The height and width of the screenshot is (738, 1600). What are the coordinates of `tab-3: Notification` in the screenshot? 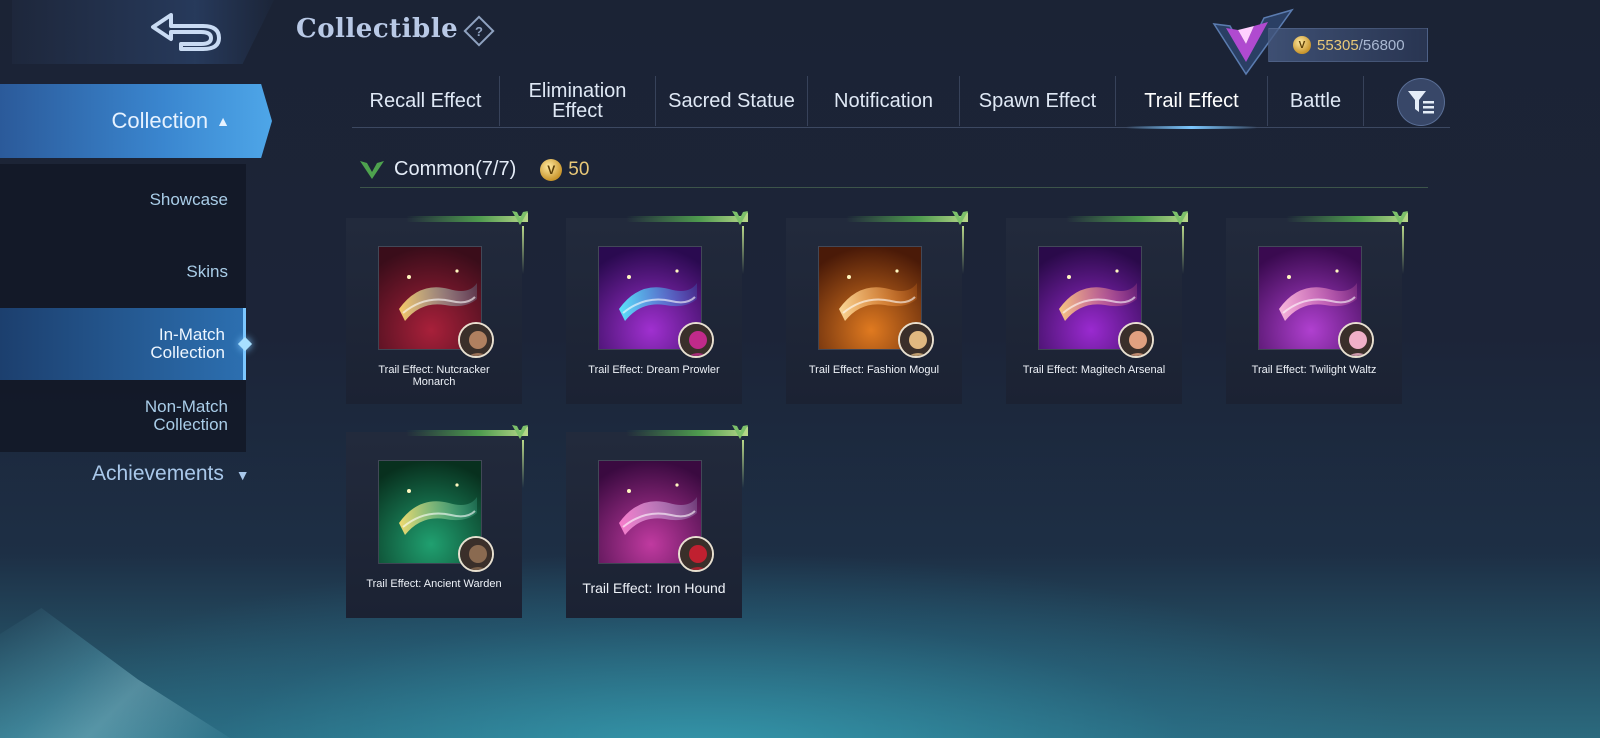 It's located at (884, 100).